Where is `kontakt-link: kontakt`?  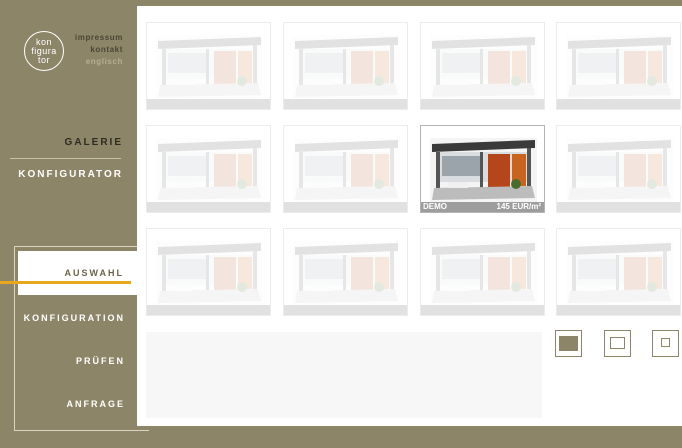
kontakt-link: kontakt is located at coordinates (99, 50).